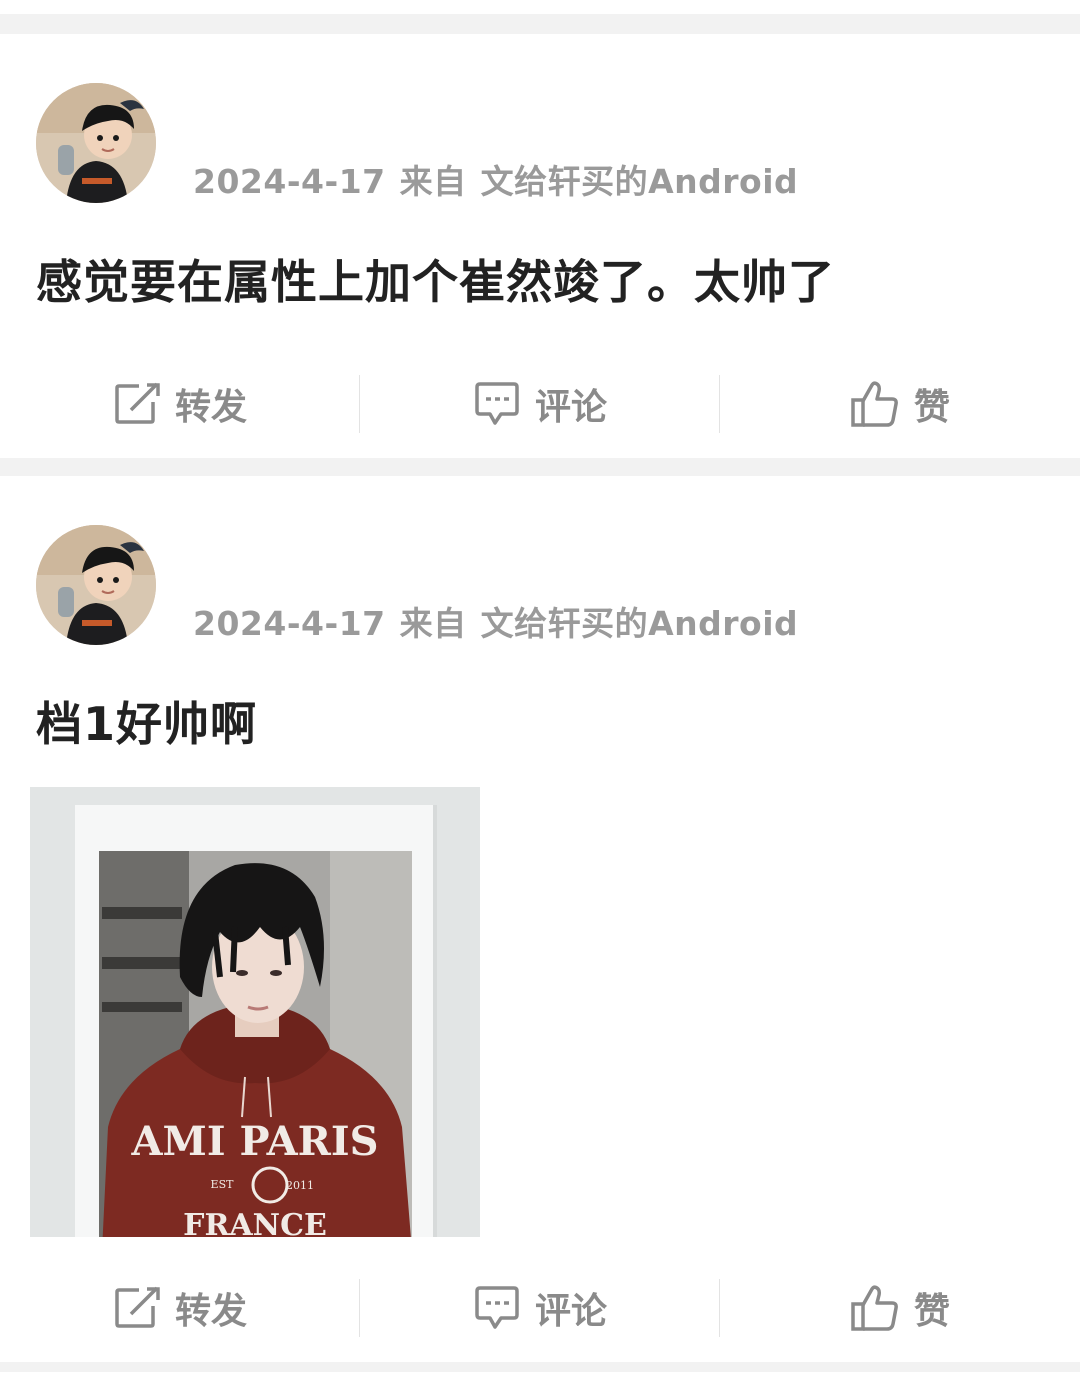 This screenshot has width=1080, height=1382. What do you see at coordinates (255, 1141) in the screenshot?
I see `hoodie-print-top: AMI PARIS` at bounding box center [255, 1141].